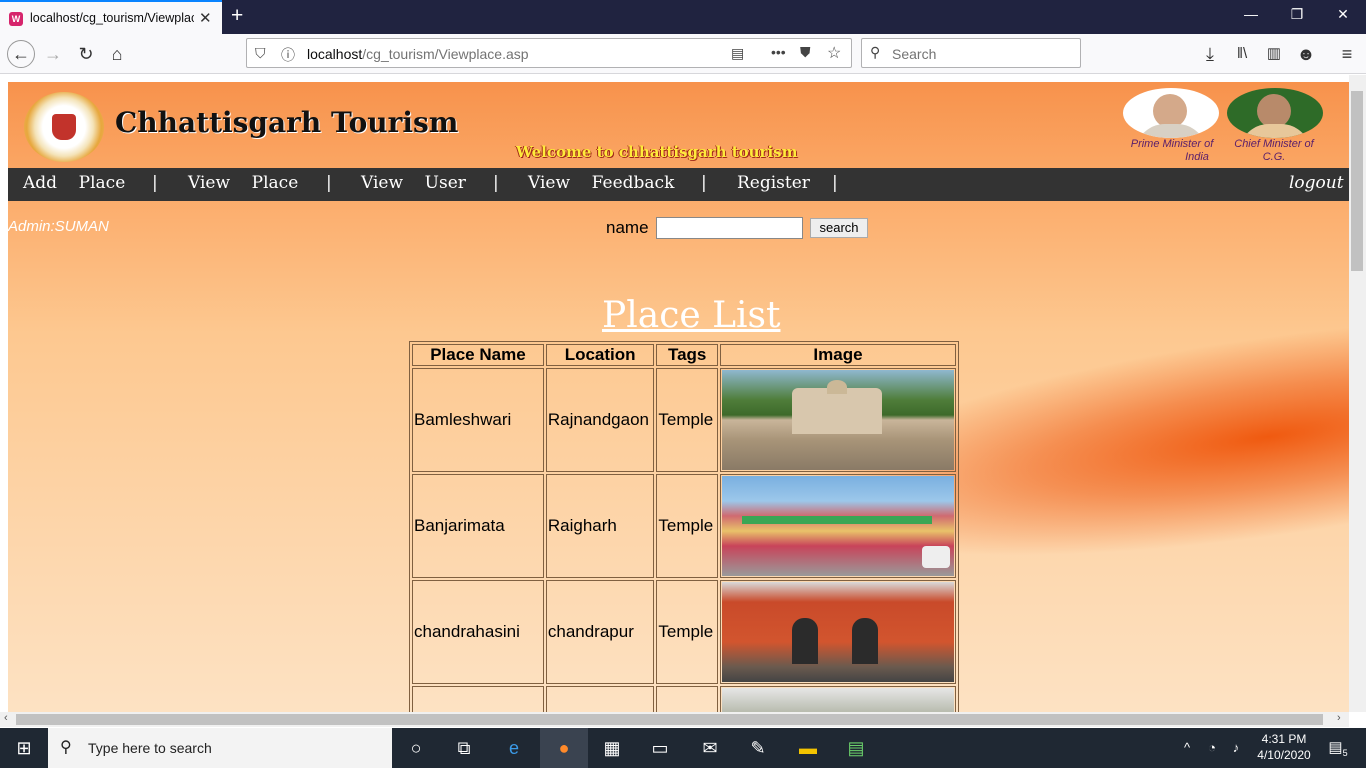 The width and height of the screenshot is (1366, 773). Describe the element at coordinates (758, 748) in the screenshot. I see `paint-icon: ✎` at that location.